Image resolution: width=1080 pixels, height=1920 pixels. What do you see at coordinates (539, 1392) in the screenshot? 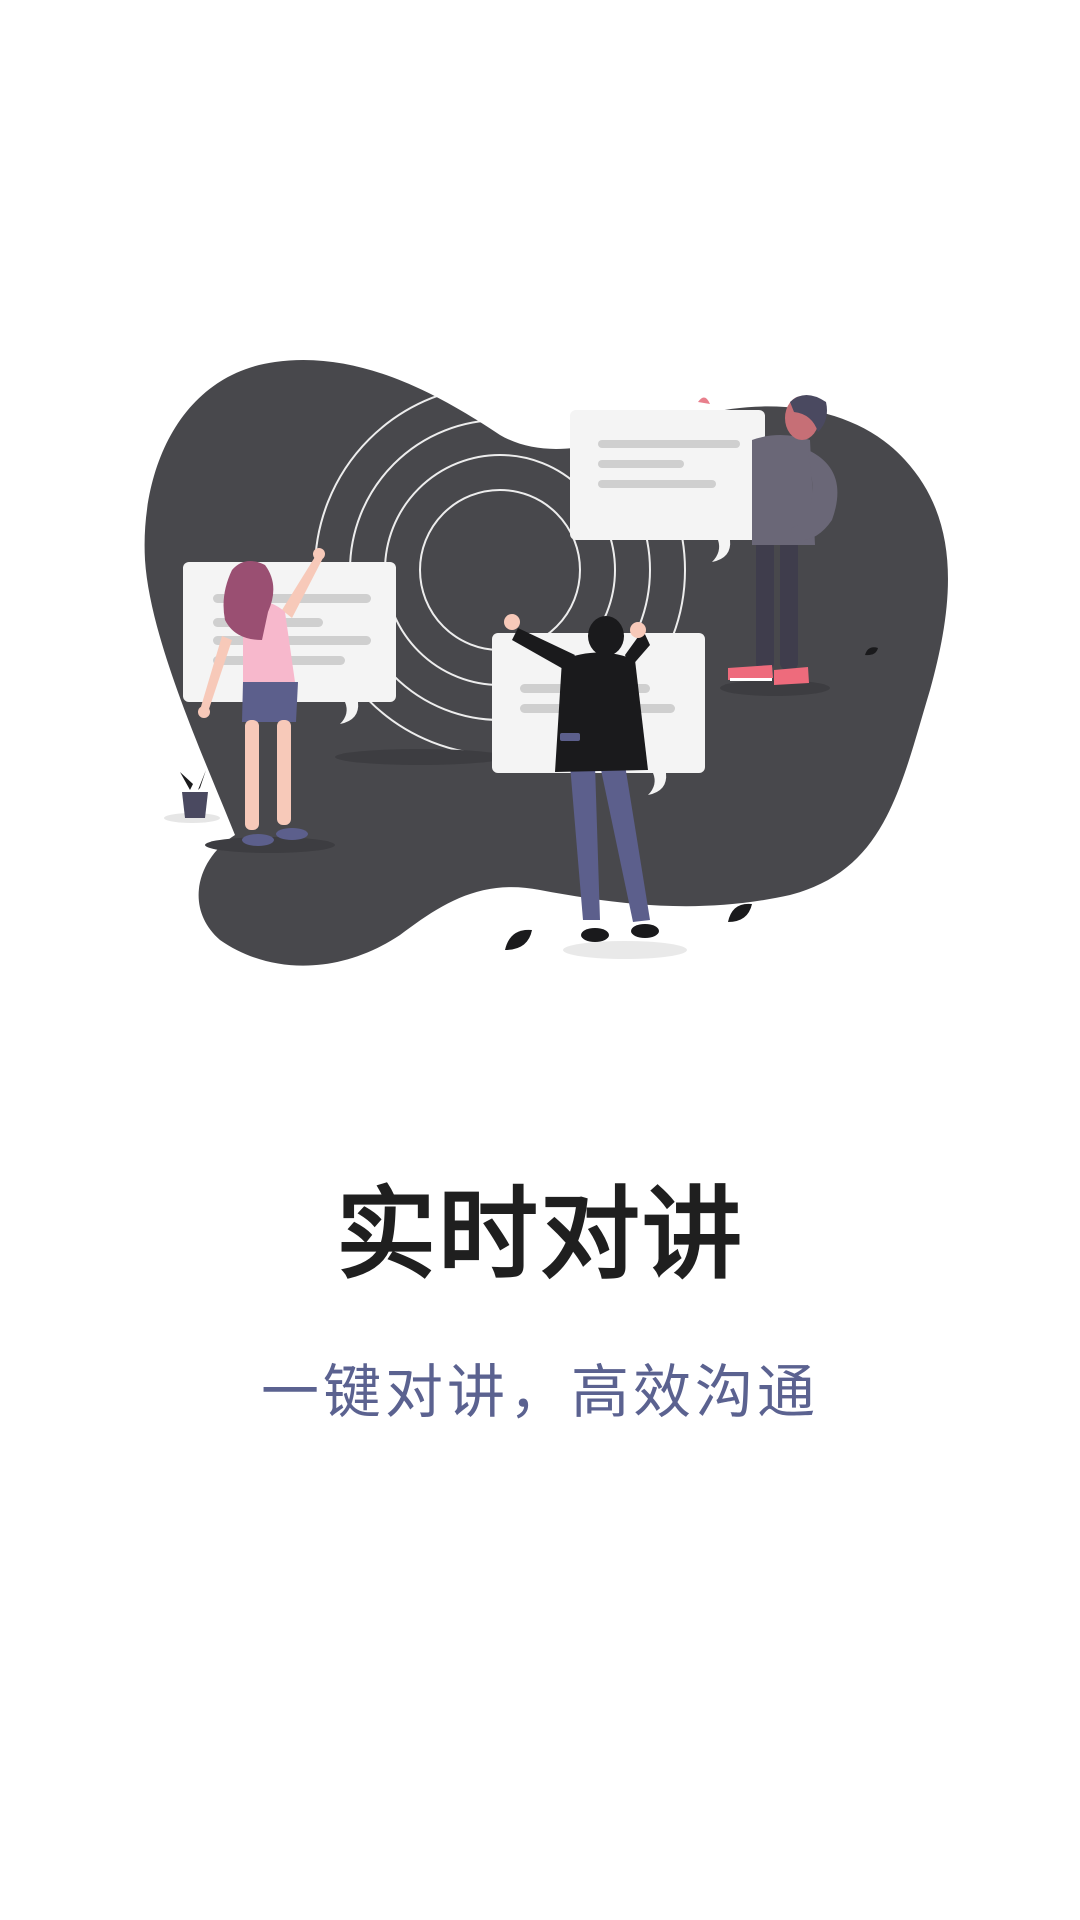
I see `page-subtitle: 一键对讲，高效沟通` at bounding box center [539, 1392].